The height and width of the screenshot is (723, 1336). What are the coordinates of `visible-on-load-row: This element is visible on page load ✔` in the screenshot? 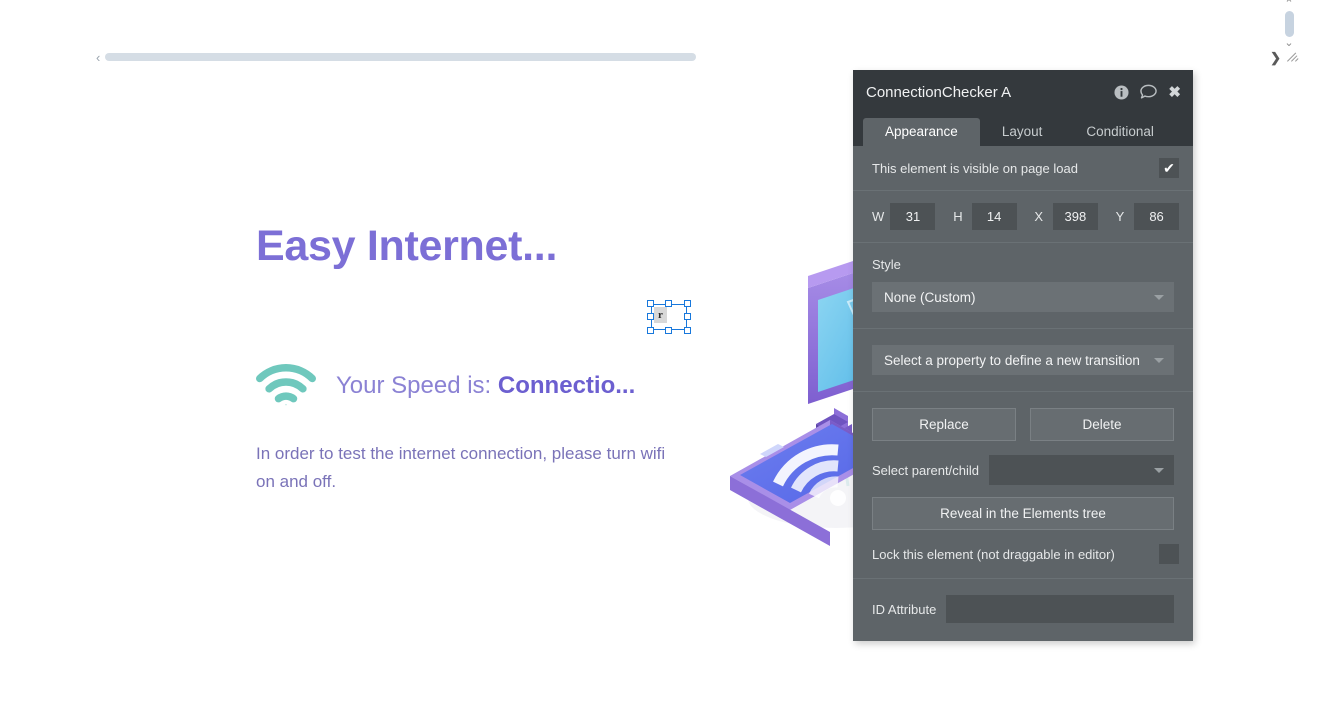 It's located at (1023, 168).